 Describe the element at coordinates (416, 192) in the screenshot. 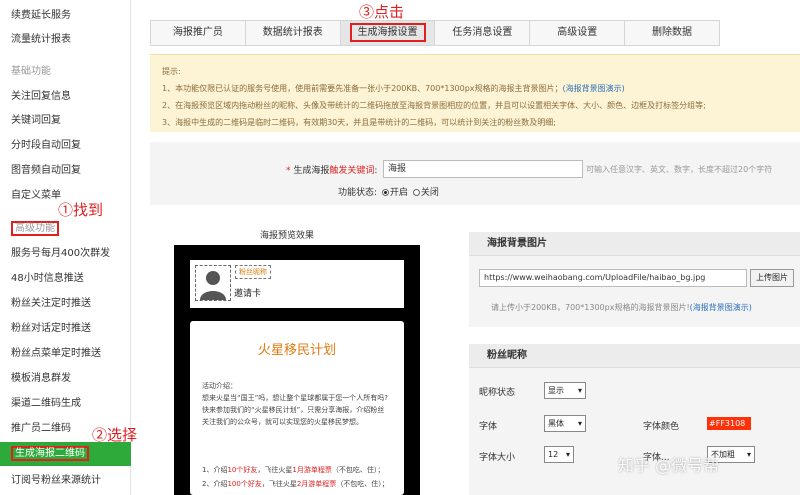

I see `status-off-radio` at that location.